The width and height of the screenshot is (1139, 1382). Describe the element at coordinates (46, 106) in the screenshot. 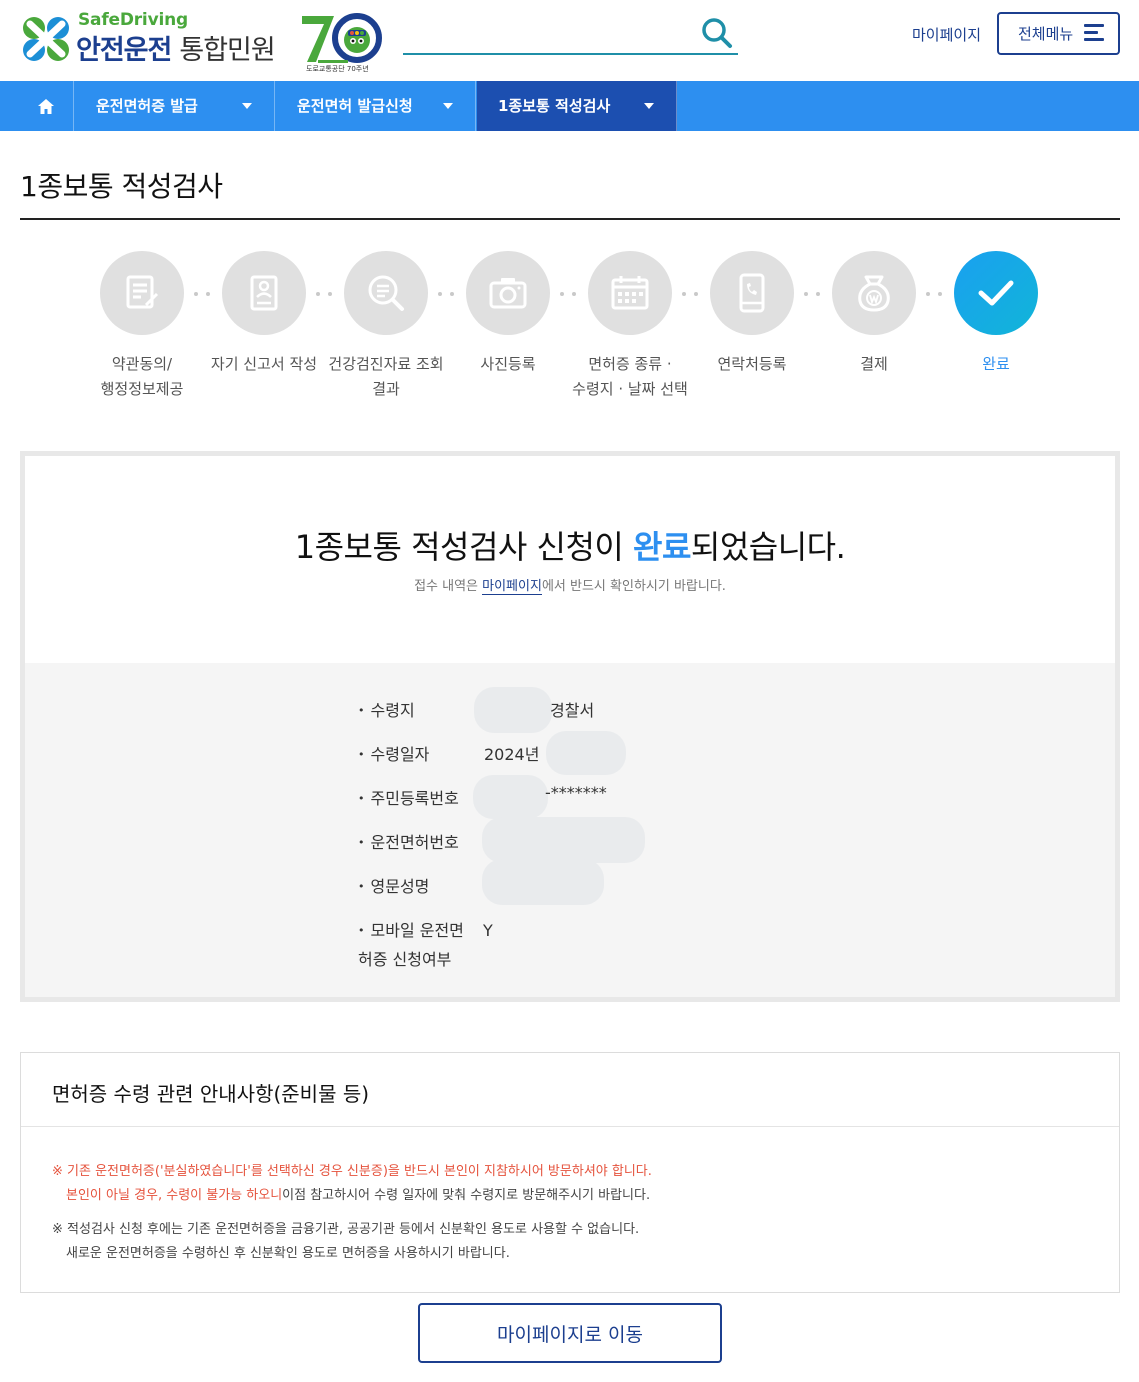

I see `home-icon` at that location.